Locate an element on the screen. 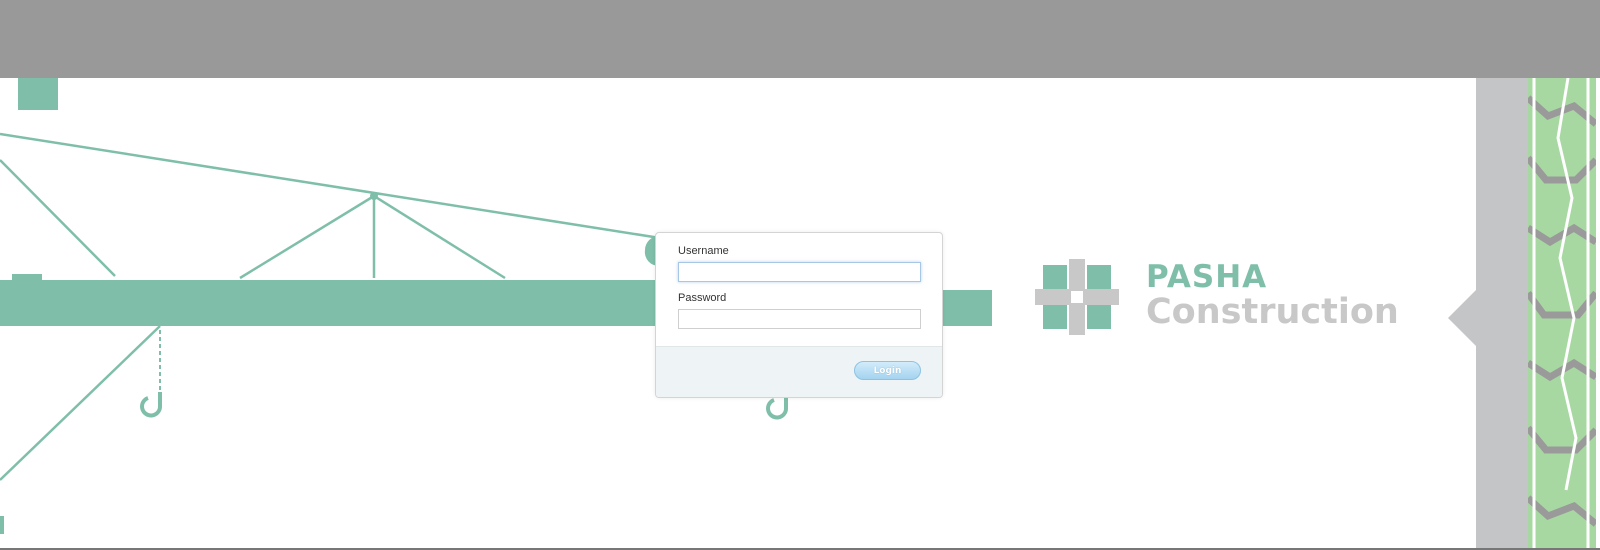  username-label: Username is located at coordinates (703, 251).